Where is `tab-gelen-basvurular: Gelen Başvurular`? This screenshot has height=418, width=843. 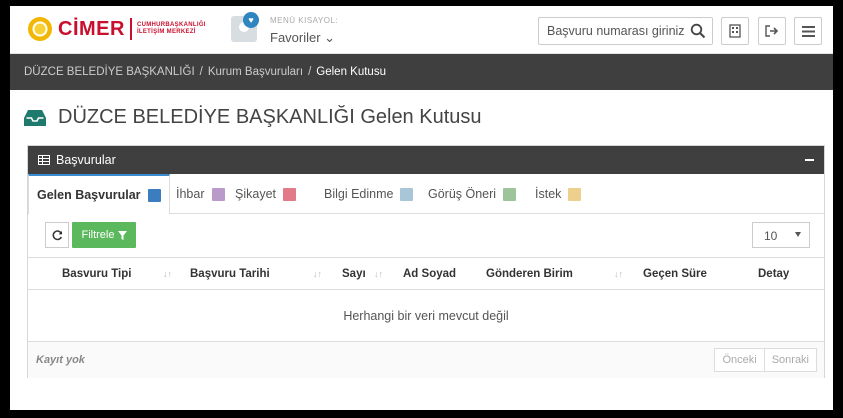 tab-gelen-basvurular: Gelen Başvurular is located at coordinates (99, 194).